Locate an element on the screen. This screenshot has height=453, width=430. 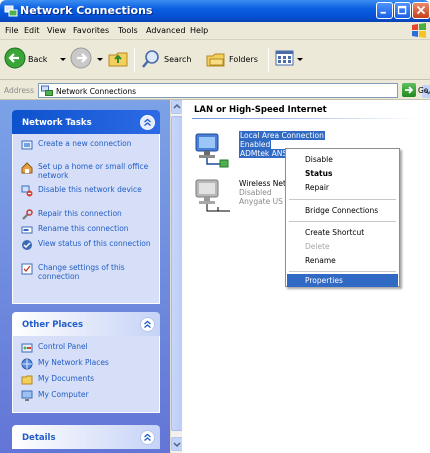
folders-icon is located at coordinates (215, 60).